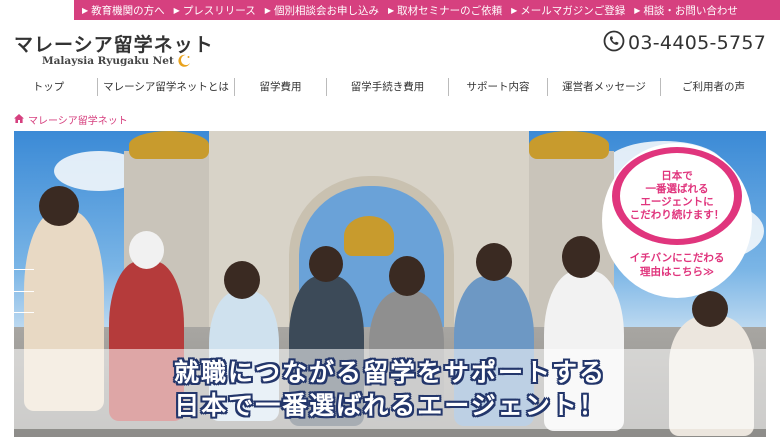 Image resolution: width=780 pixels, height=443 pixels. I want to click on logo-subtitle: Malaysia Ryugaku Net, so click(116, 60).